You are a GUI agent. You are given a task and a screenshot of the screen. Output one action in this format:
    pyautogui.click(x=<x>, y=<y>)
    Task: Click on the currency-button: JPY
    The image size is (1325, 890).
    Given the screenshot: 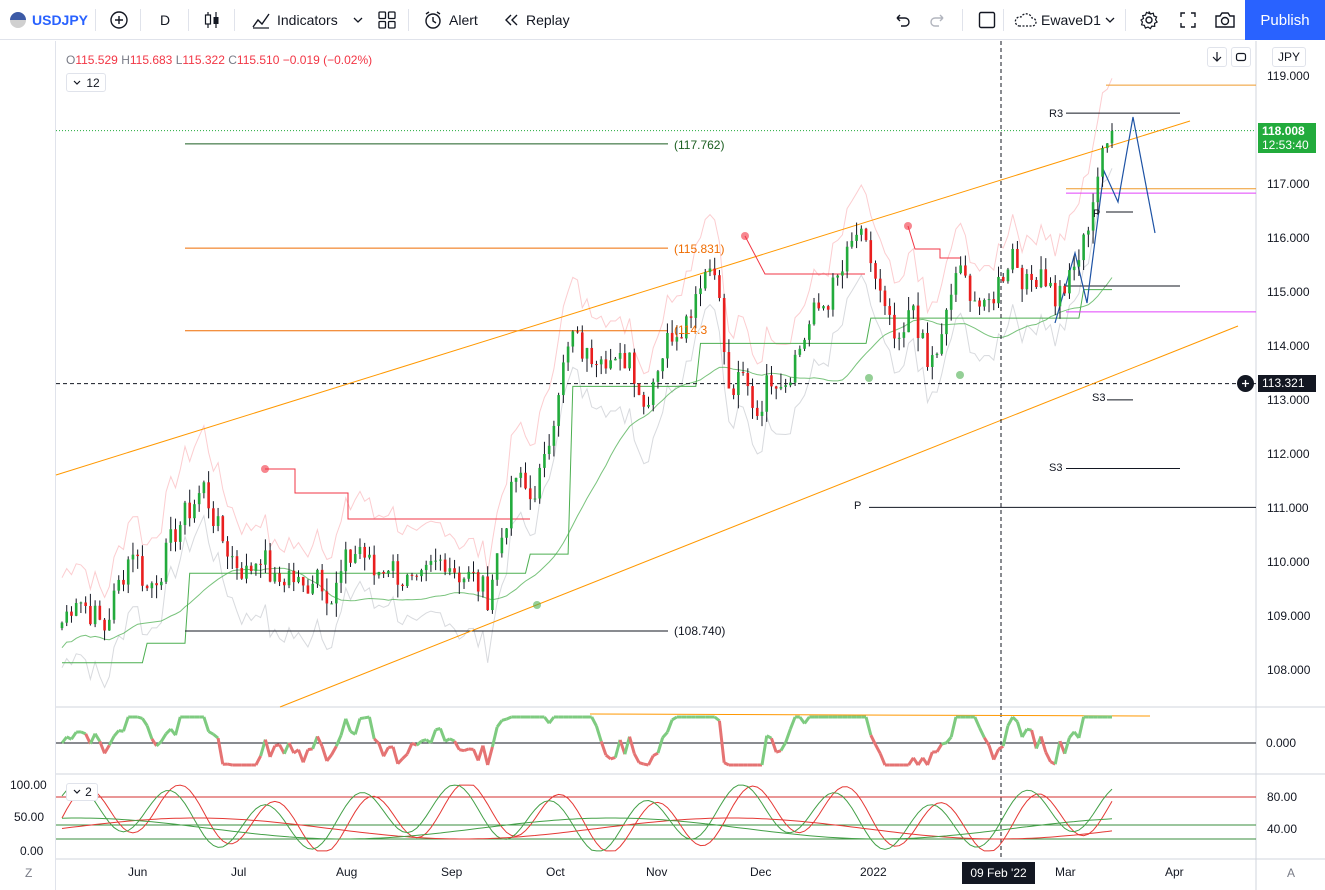 What is the action you would take?
    pyautogui.click(x=1289, y=57)
    